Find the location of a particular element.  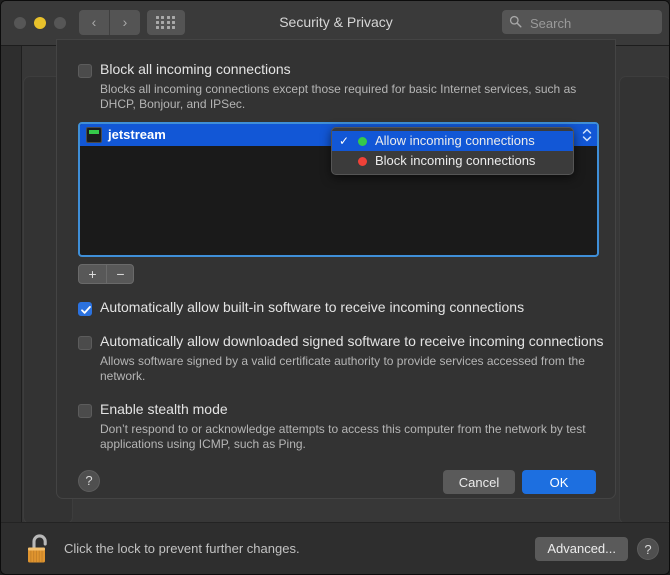

add-remove-button-group: + − is located at coordinates (106, 274).